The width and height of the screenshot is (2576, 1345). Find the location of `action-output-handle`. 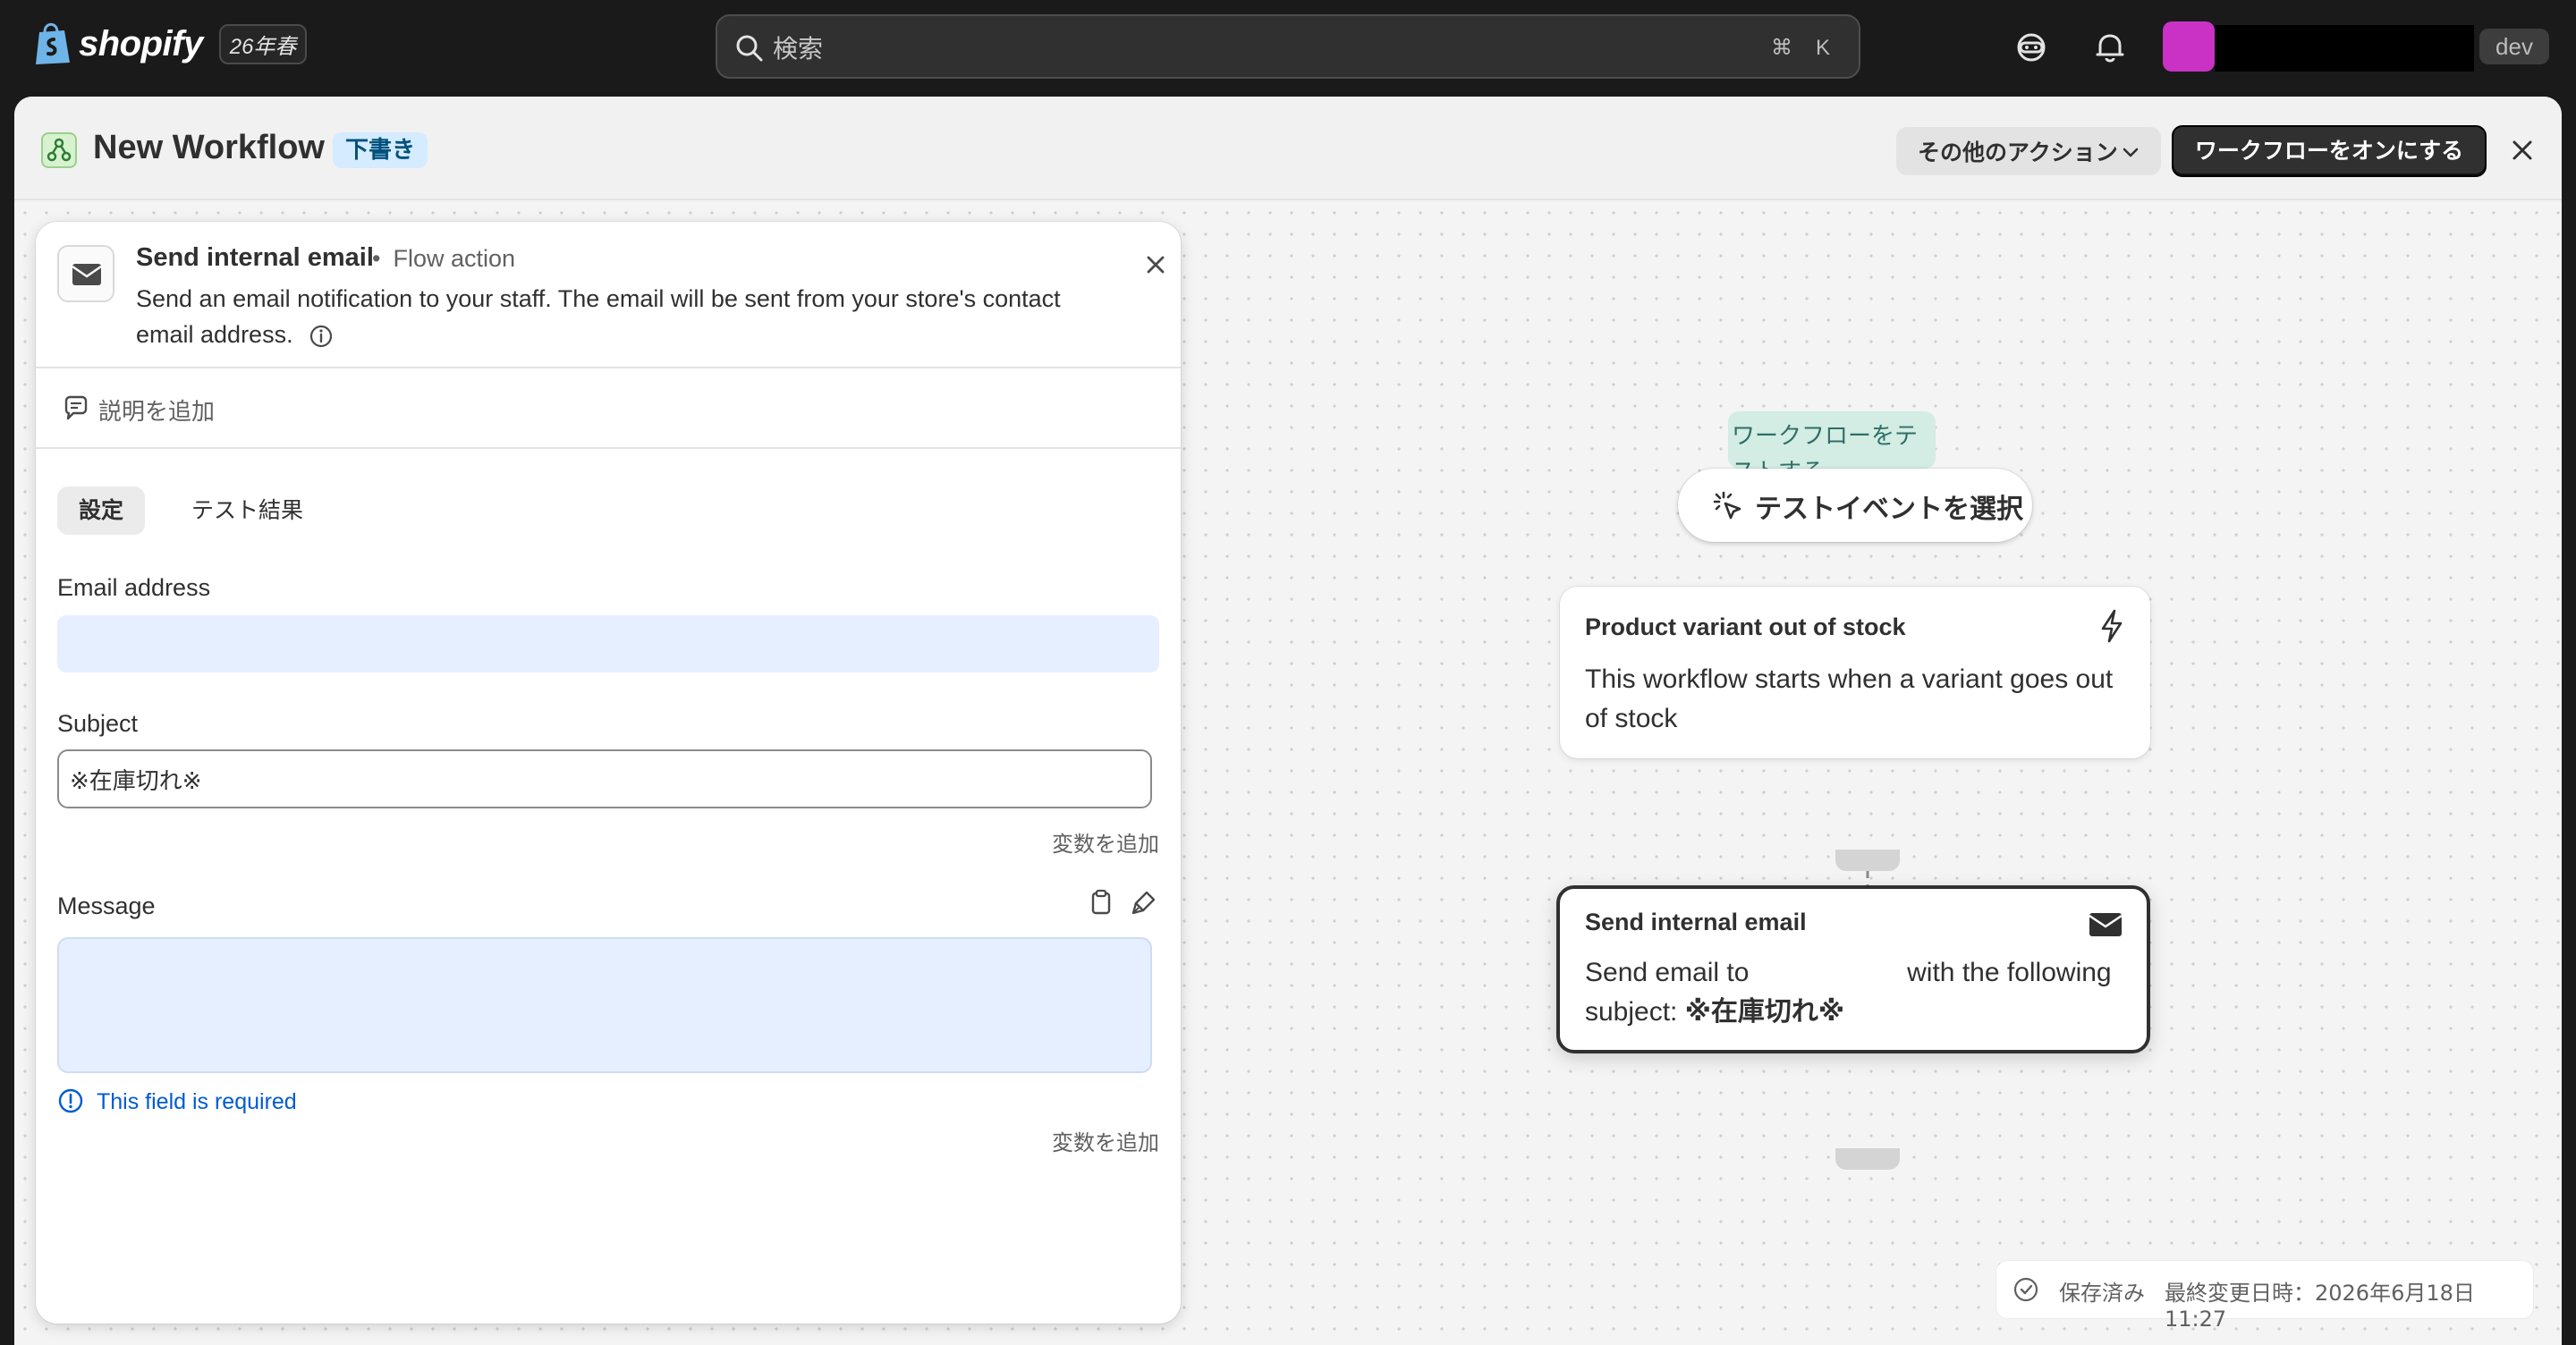

action-output-handle is located at coordinates (1867, 1159).